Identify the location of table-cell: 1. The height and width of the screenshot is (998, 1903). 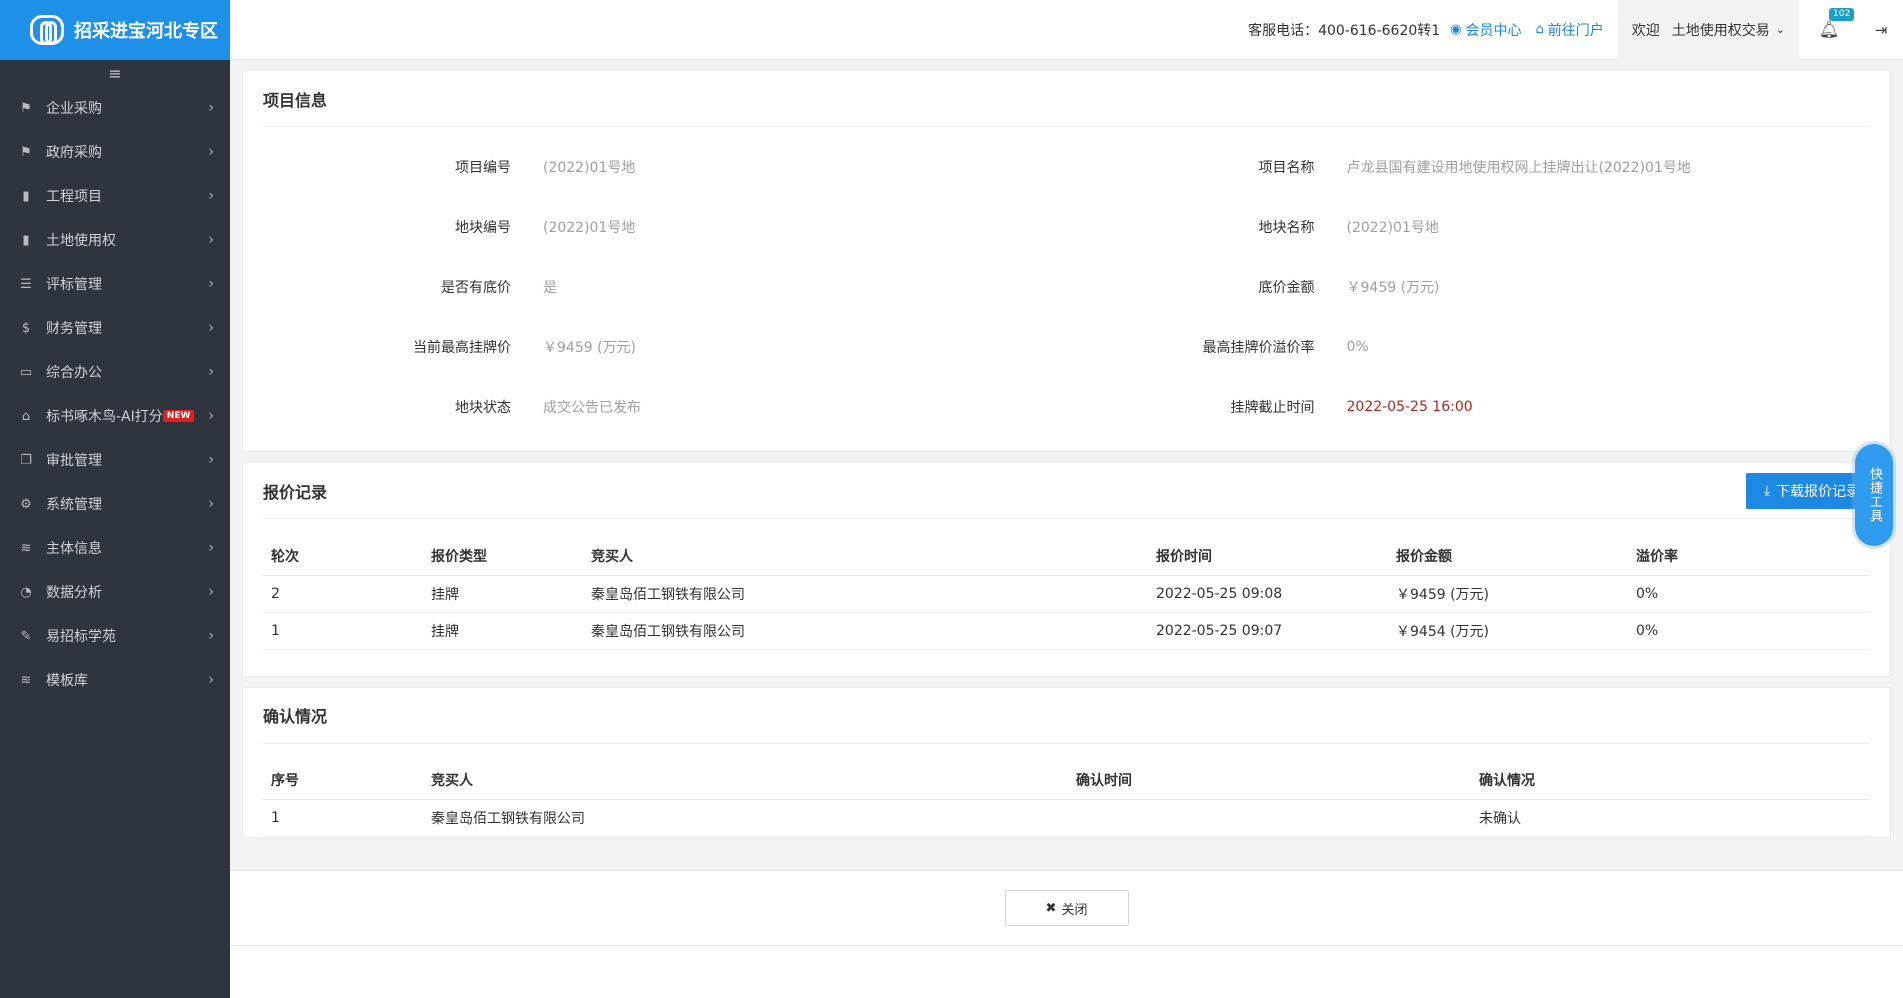
(343, 818).